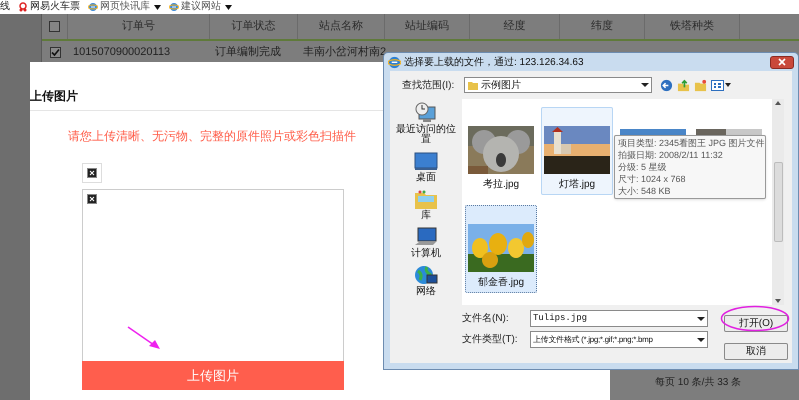  I want to click on dialog-title: 选择要上载的文件，通过: 123.126.34.63, so click(494, 63).